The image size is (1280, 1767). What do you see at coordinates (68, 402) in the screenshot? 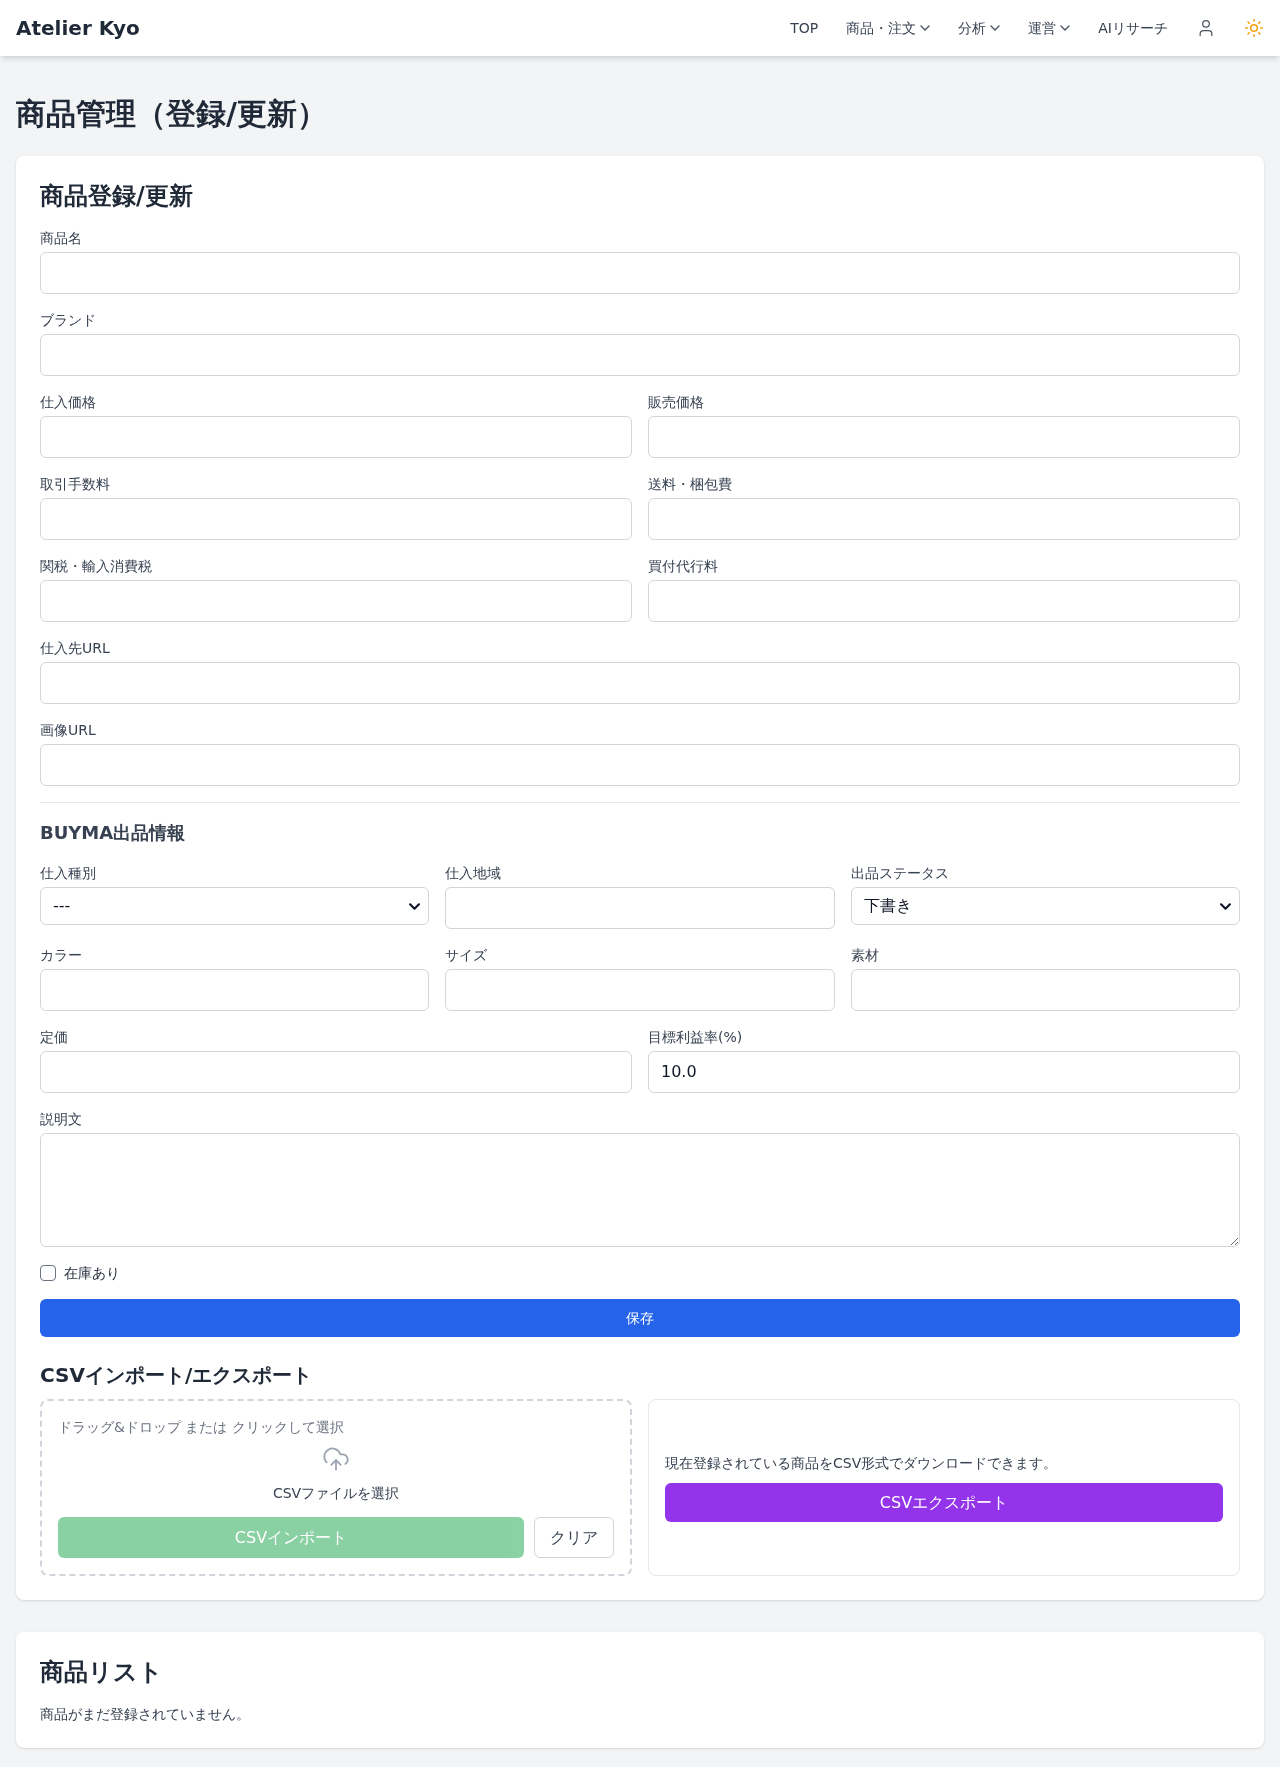
I see `field-label: 仕入価格` at bounding box center [68, 402].